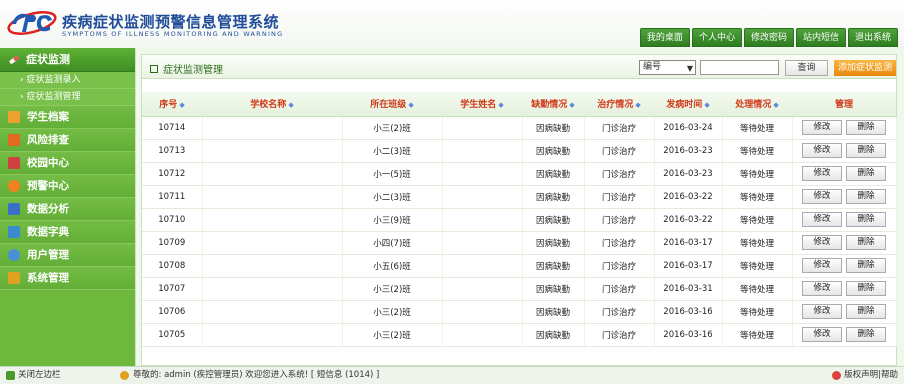 This screenshot has width=904, height=384. I want to click on sidebar-item-risk-check: 风险排查, so click(67, 140).